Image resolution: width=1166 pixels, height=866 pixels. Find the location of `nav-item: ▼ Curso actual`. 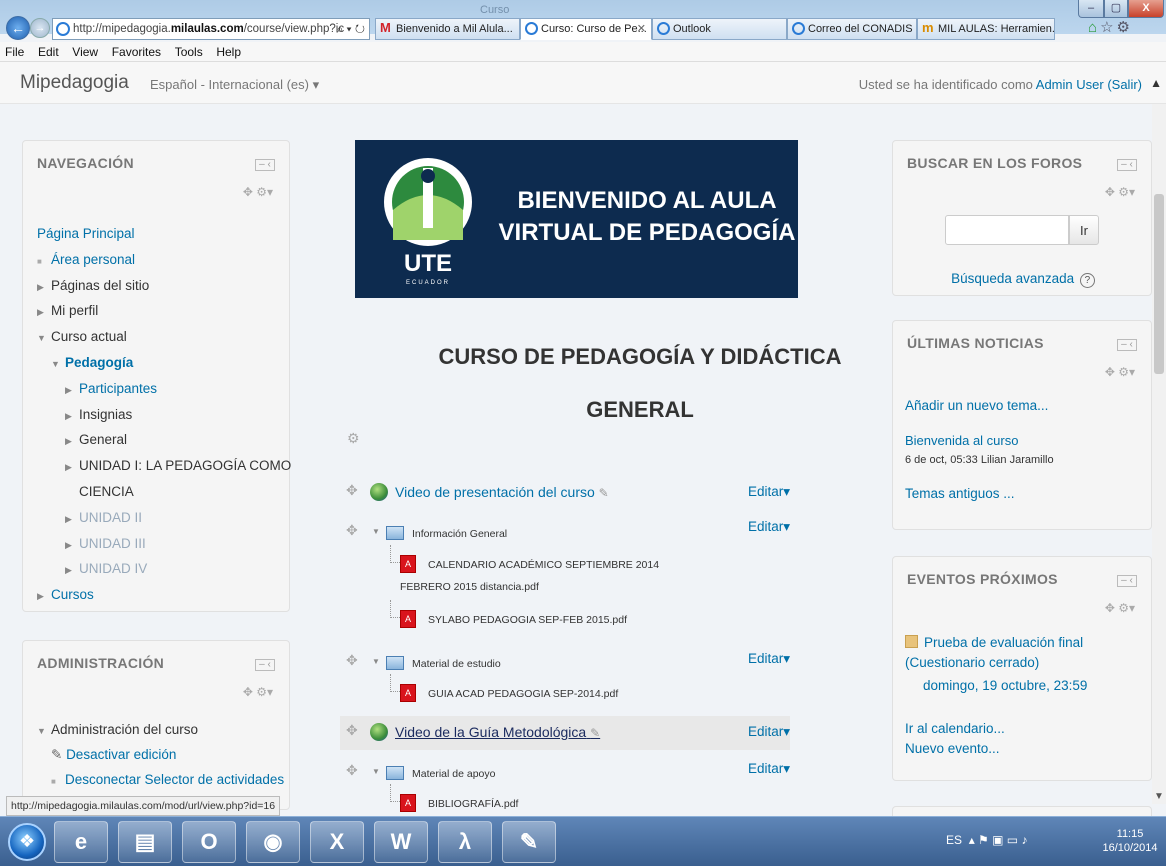

nav-item: ▼ Curso actual is located at coordinates (164, 337).